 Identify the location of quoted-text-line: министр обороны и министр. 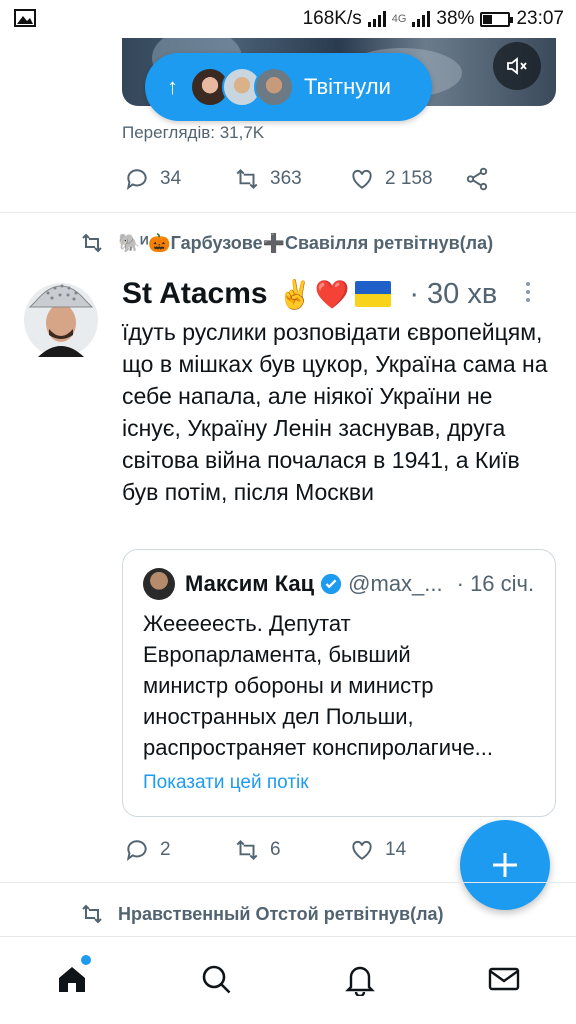
(288, 685).